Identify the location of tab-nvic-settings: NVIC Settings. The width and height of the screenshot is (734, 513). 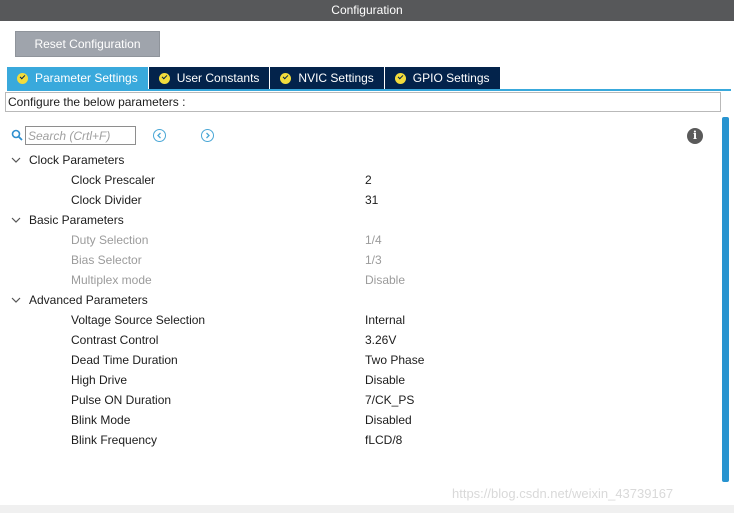
(327, 78).